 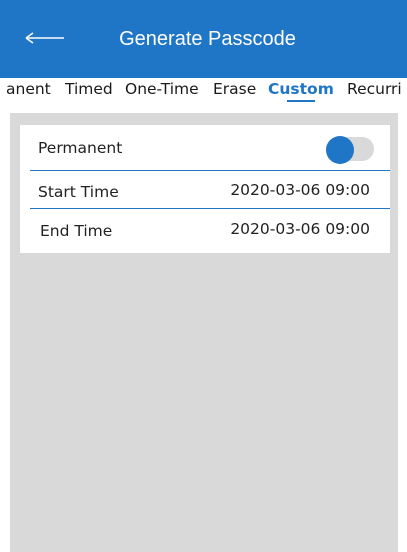 I want to click on tab-custom: Custom, so click(x=301, y=95).